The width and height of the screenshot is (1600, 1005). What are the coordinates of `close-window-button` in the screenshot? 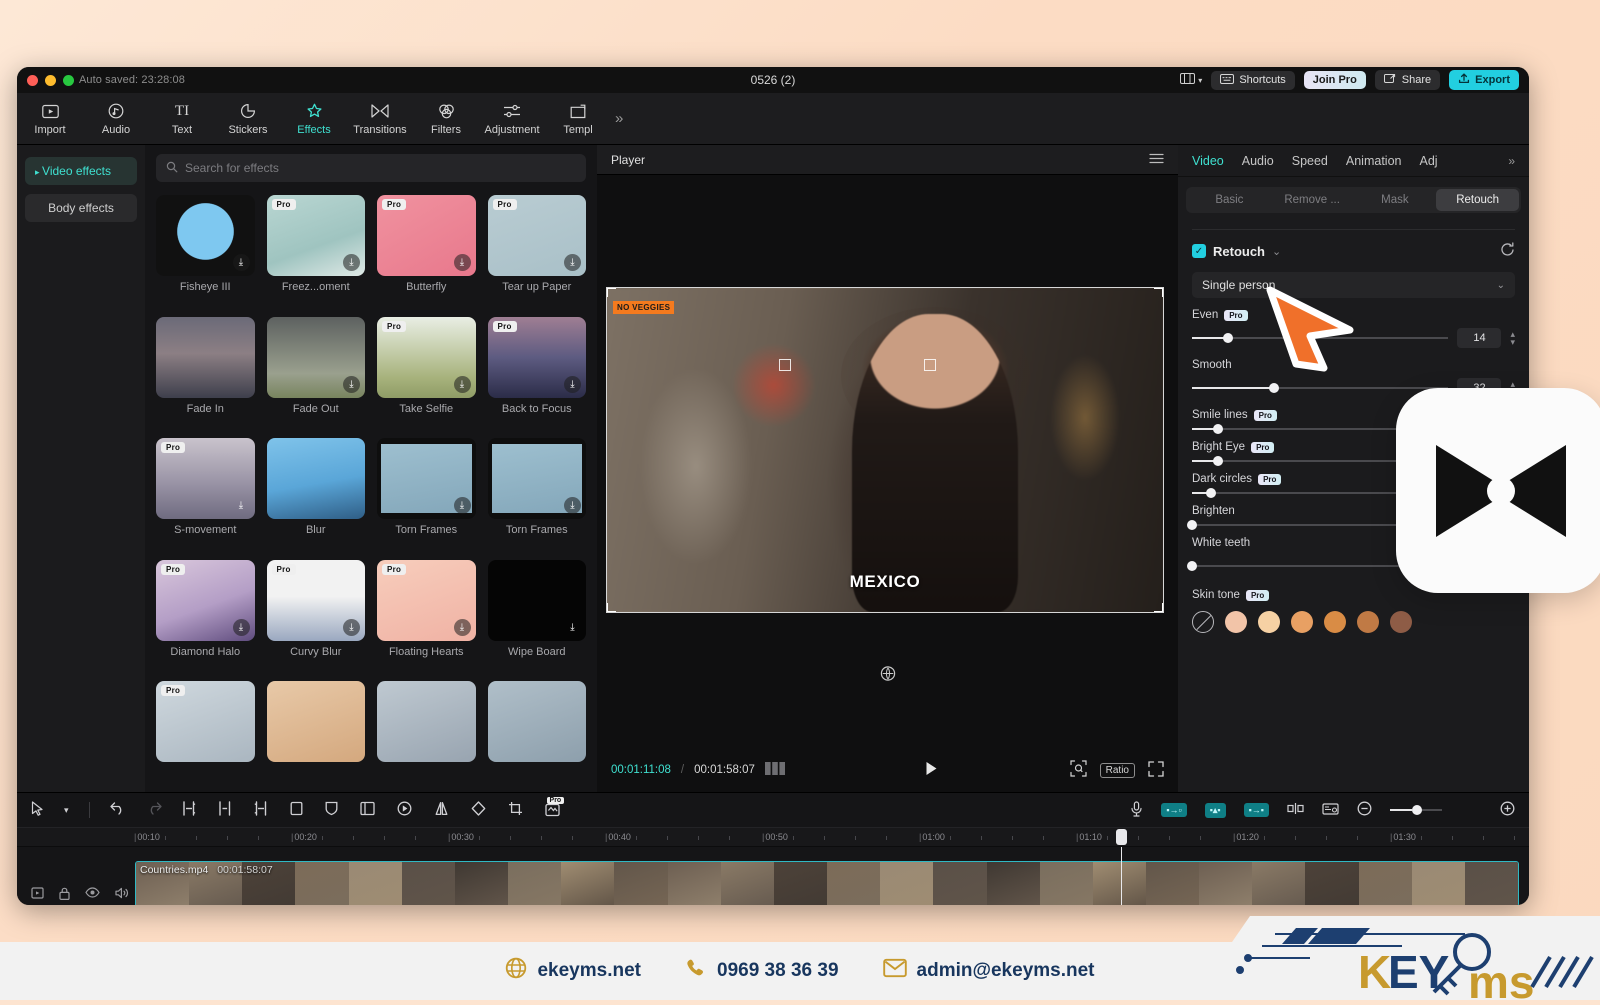 It's located at (32, 80).